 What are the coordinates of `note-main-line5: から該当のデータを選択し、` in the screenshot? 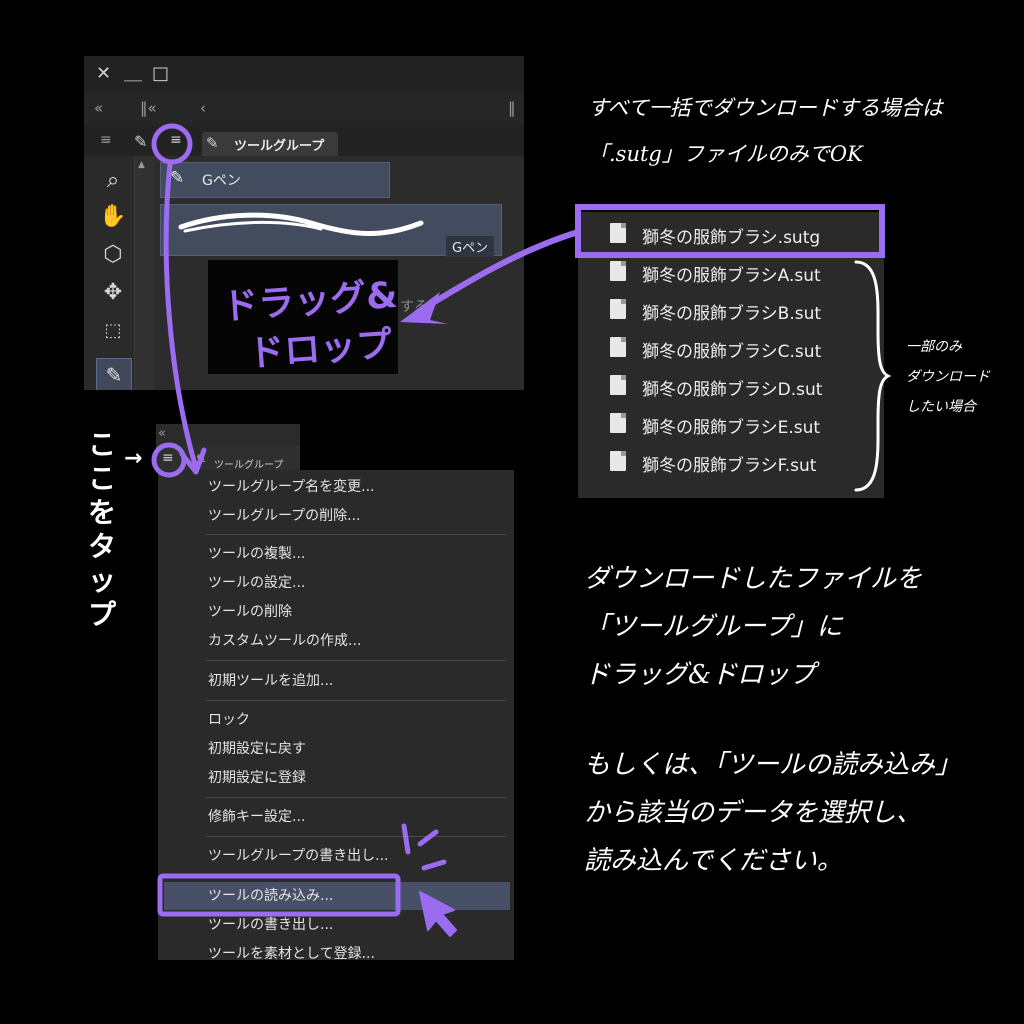 It's located at (753, 813).